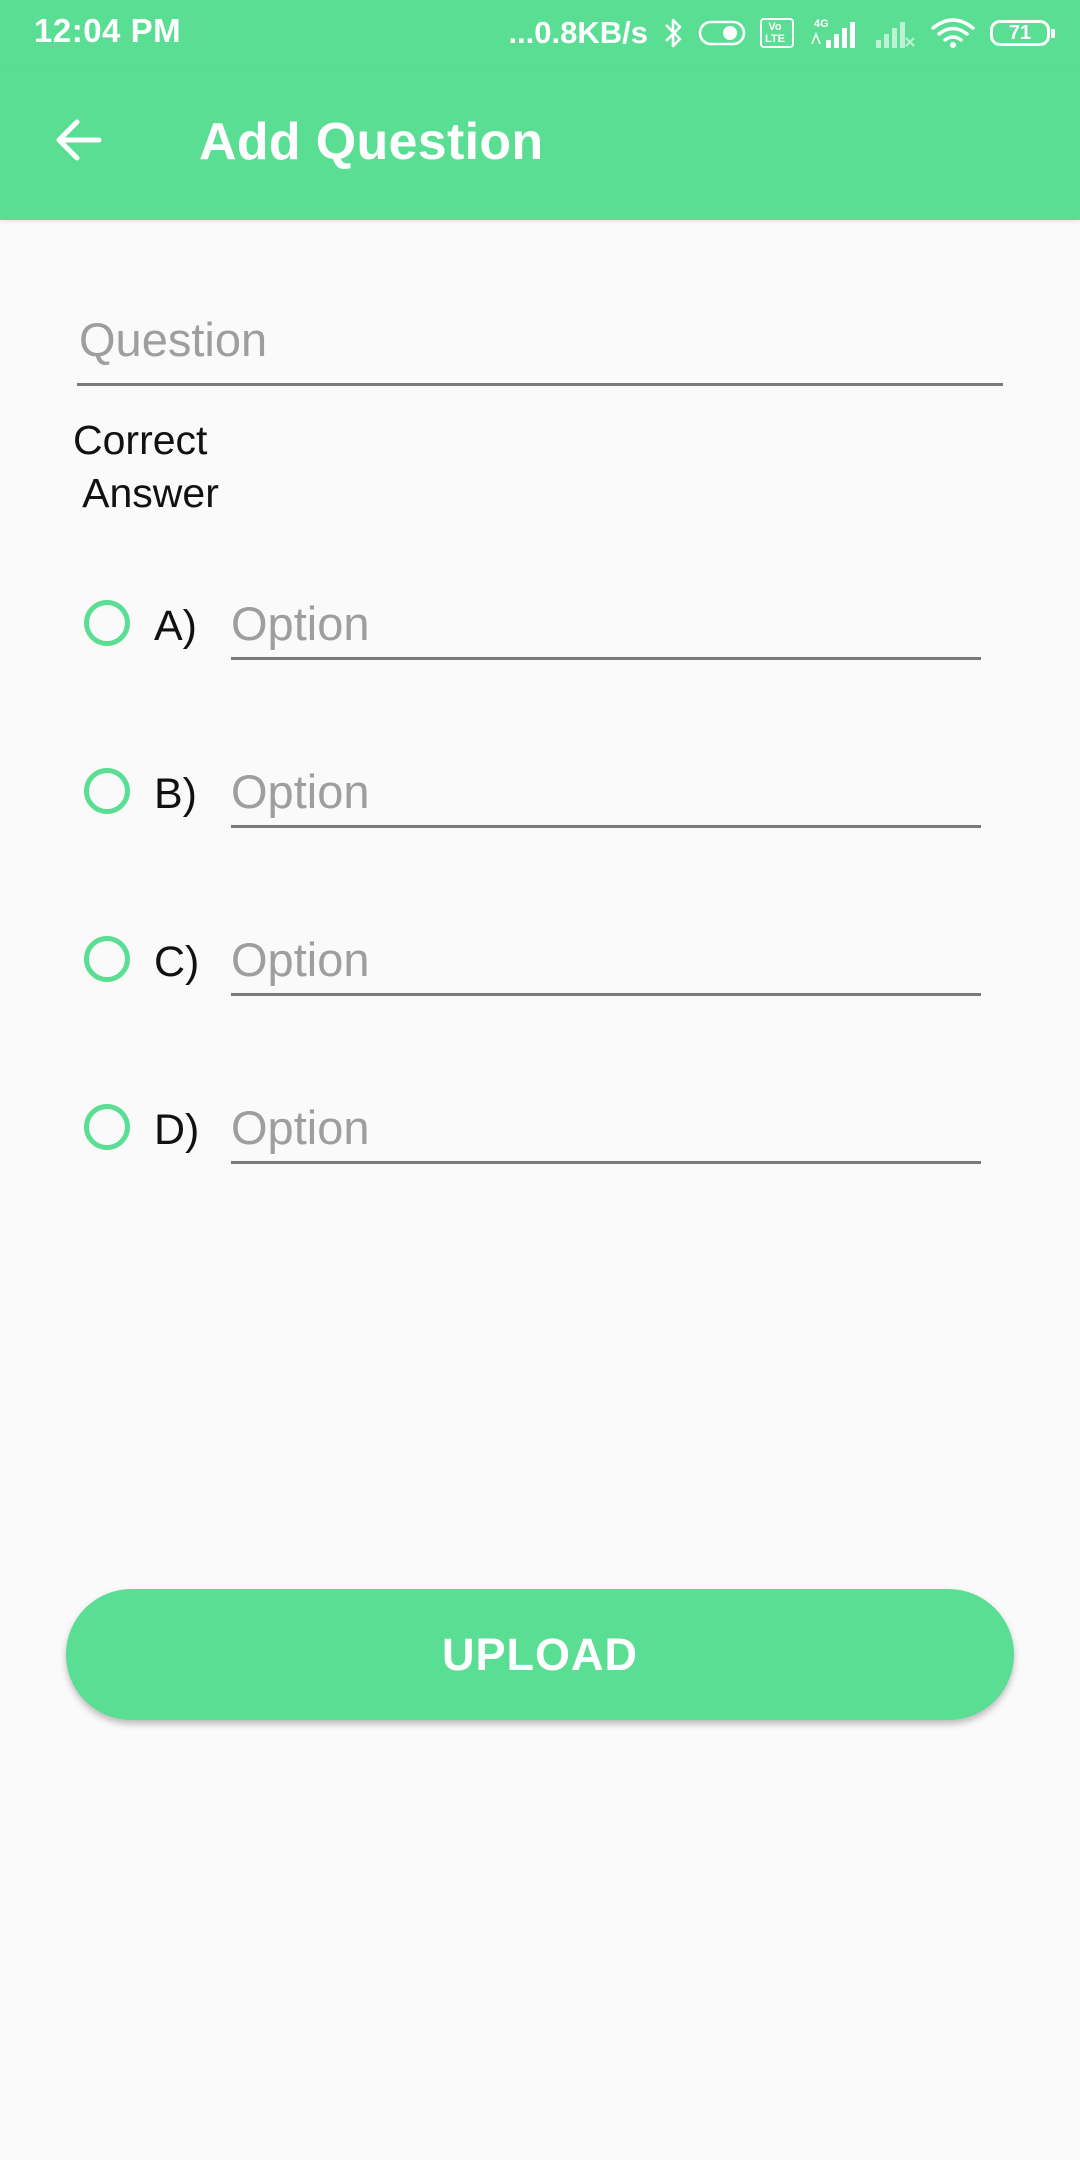 This screenshot has width=1080, height=2160. I want to click on option-c-letter: C), so click(177, 962).